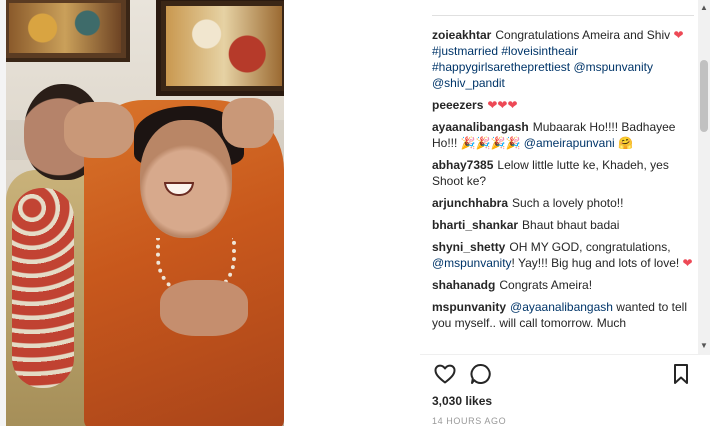 This screenshot has width=720, height=426. Describe the element at coordinates (475, 225) in the screenshot. I see `comment-username: bharti_shankar` at that location.